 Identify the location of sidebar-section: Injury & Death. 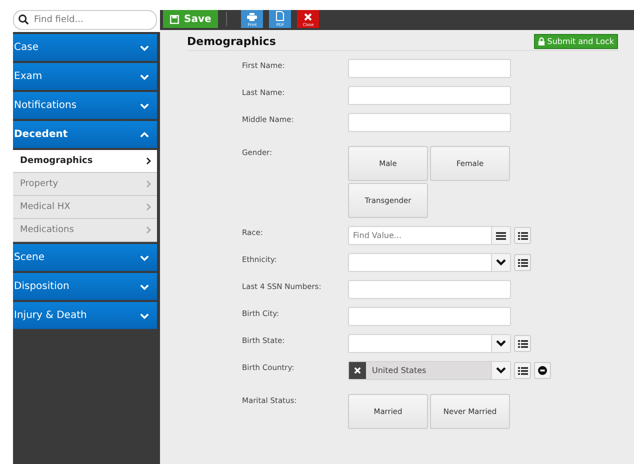
(85, 315).